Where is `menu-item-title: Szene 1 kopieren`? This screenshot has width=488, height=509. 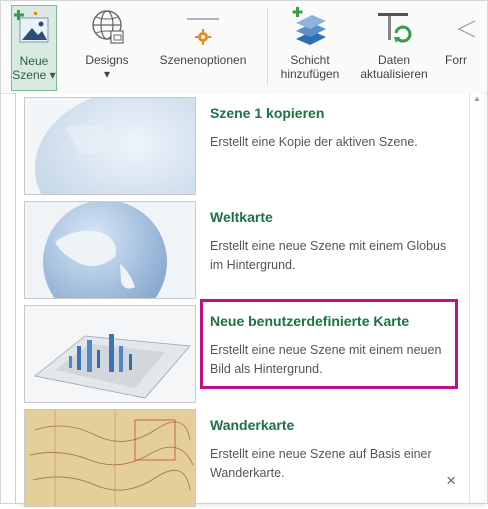 menu-item-title: Szene 1 kopieren is located at coordinates (267, 113).